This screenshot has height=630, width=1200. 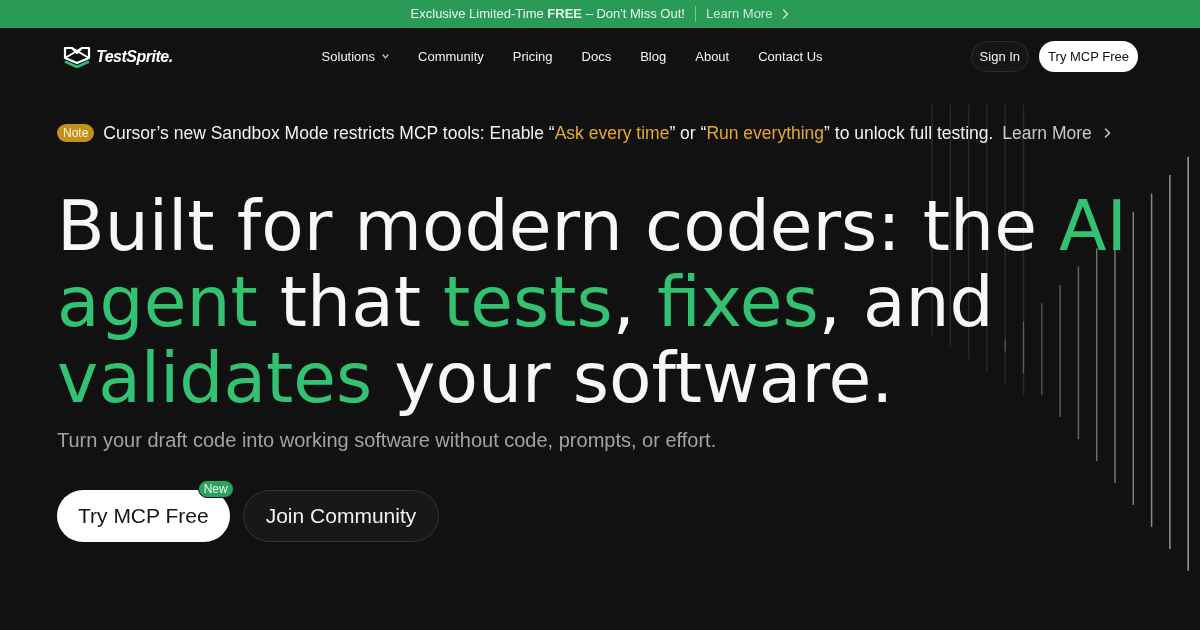 I want to click on new-badge: New, so click(x=215, y=489).